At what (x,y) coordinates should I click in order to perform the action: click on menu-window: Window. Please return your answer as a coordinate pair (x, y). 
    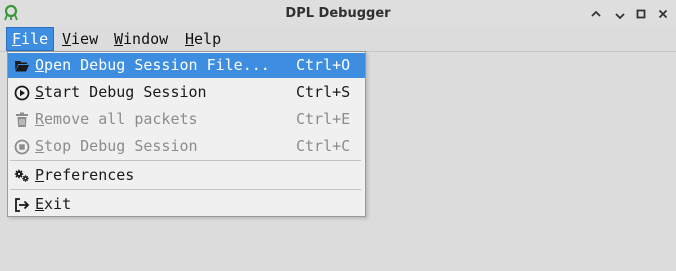
    Looking at the image, I should click on (141, 39).